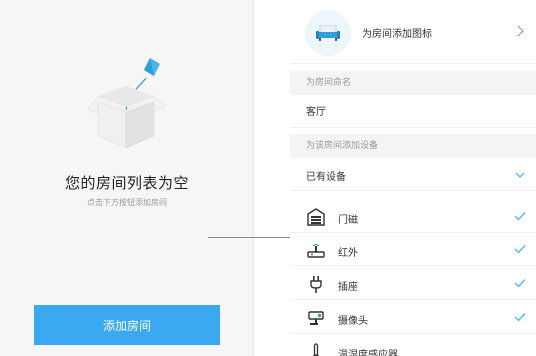 This screenshot has width=536, height=356. What do you see at coordinates (316, 250) in the screenshot?
I see `infrared-icon` at bounding box center [316, 250].